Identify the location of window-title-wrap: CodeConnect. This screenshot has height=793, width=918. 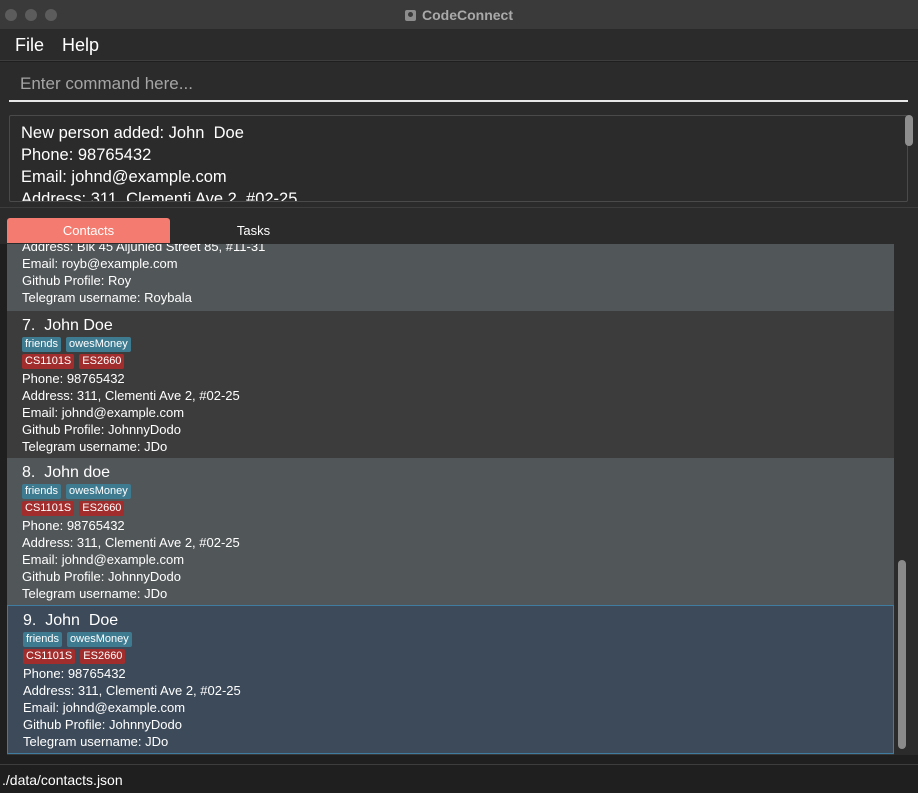
(459, 15).